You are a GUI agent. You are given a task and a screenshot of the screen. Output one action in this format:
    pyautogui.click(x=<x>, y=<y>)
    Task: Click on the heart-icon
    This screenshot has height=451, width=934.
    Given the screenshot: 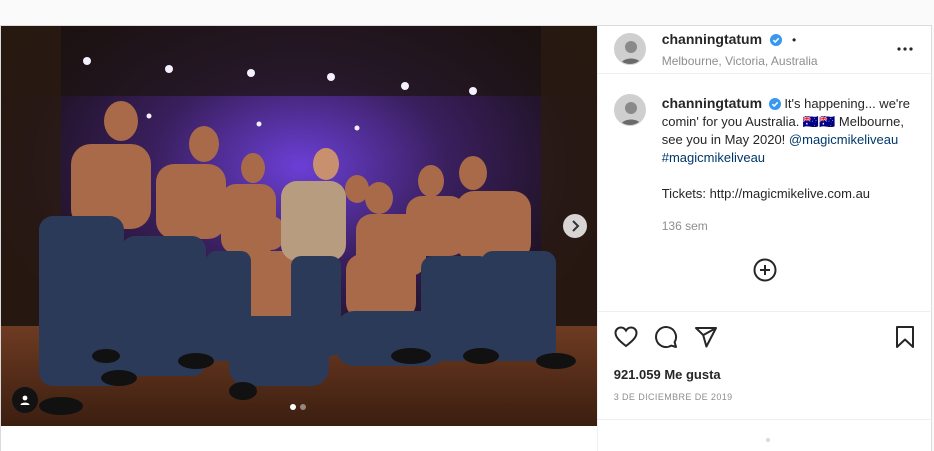 What is the action you would take?
    pyautogui.click(x=626, y=337)
    